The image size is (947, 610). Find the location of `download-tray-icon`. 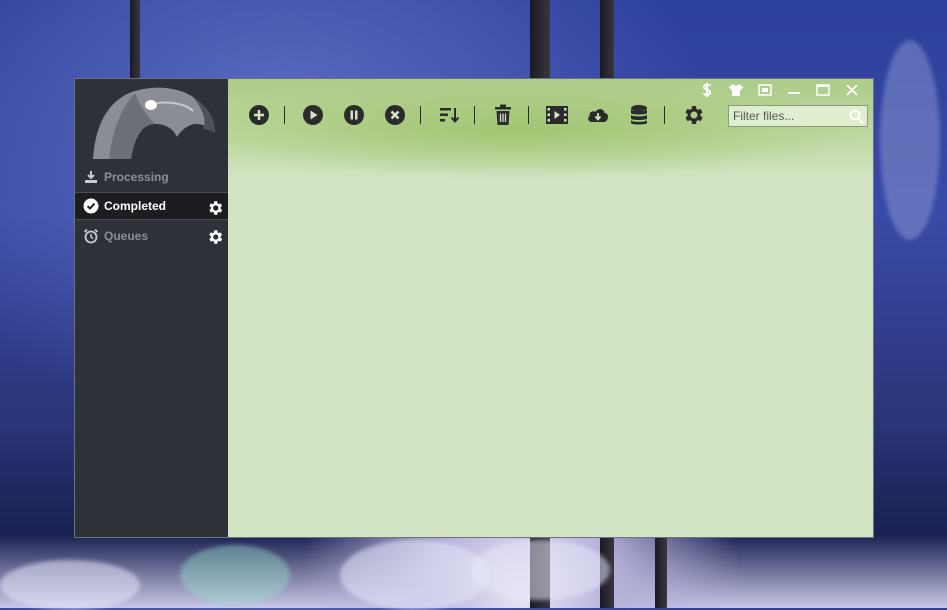

download-tray-icon is located at coordinates (91, 177).